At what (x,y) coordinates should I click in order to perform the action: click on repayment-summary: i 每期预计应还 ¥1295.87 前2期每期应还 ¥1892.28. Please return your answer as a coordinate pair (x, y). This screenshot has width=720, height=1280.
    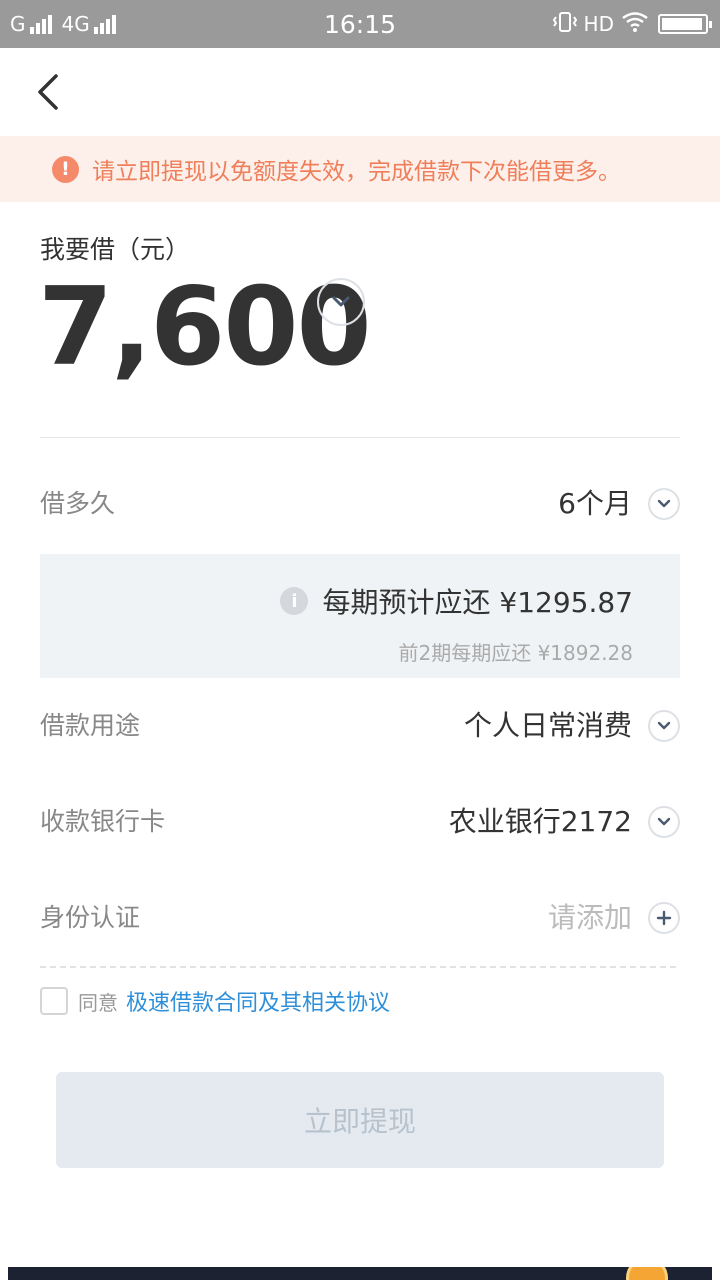
    Looking at the image, I should click on (360, 616).